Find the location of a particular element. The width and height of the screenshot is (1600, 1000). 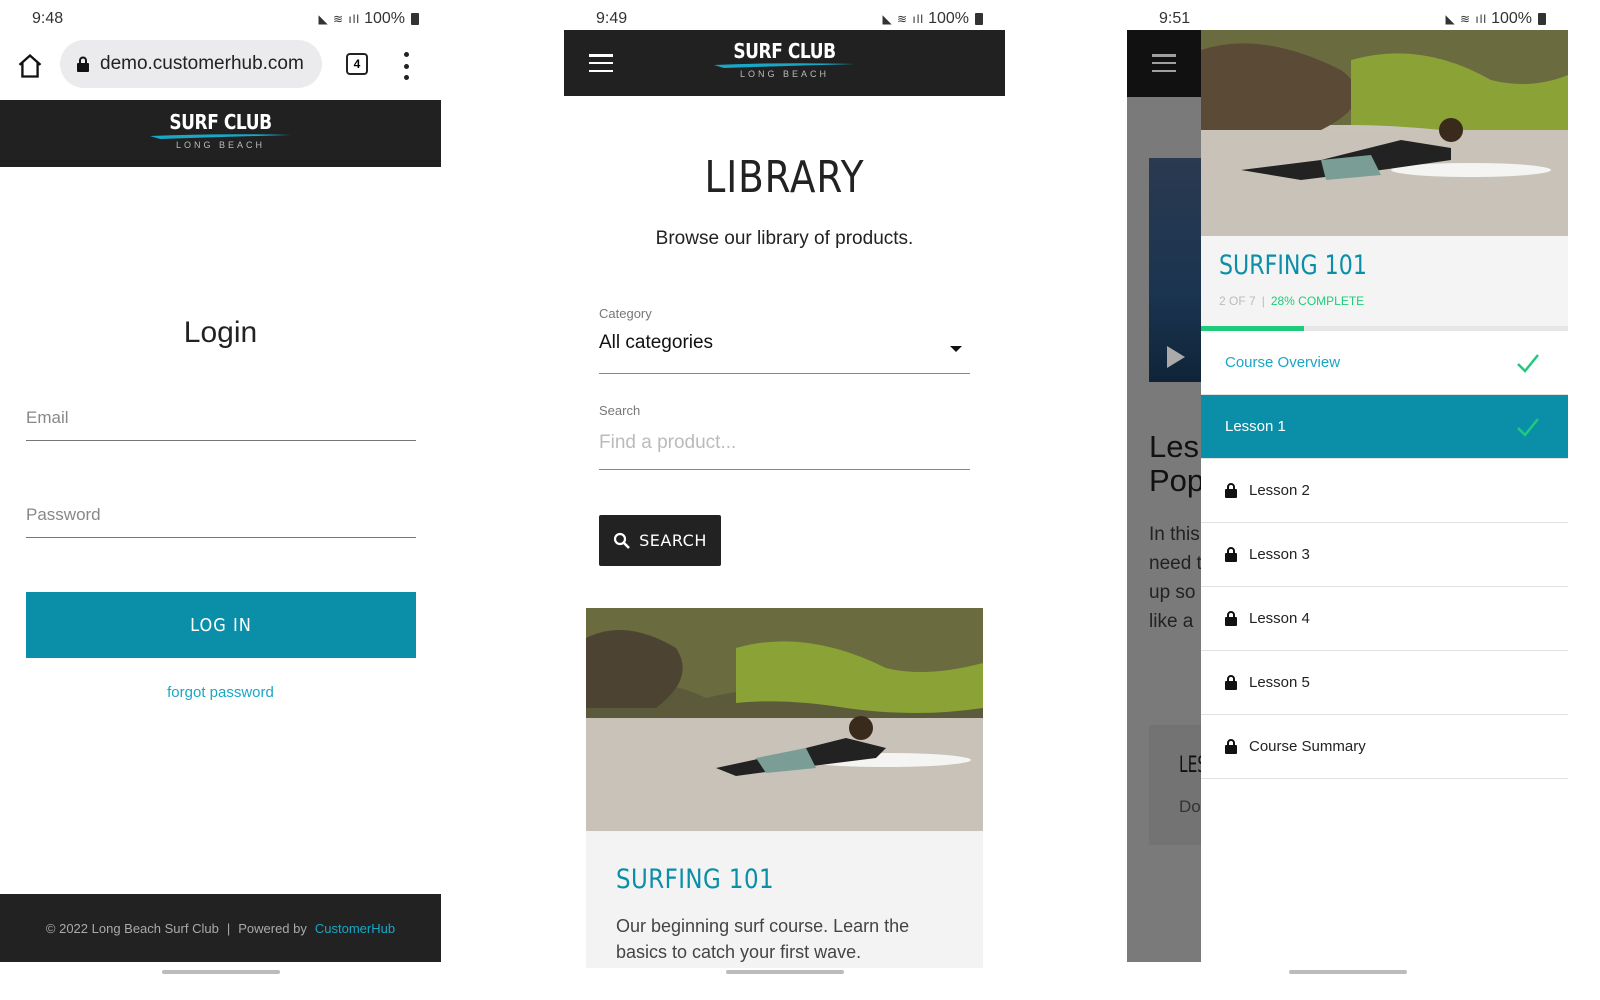

lesson-item: Course Summary is located at coordinates (1384, 747).